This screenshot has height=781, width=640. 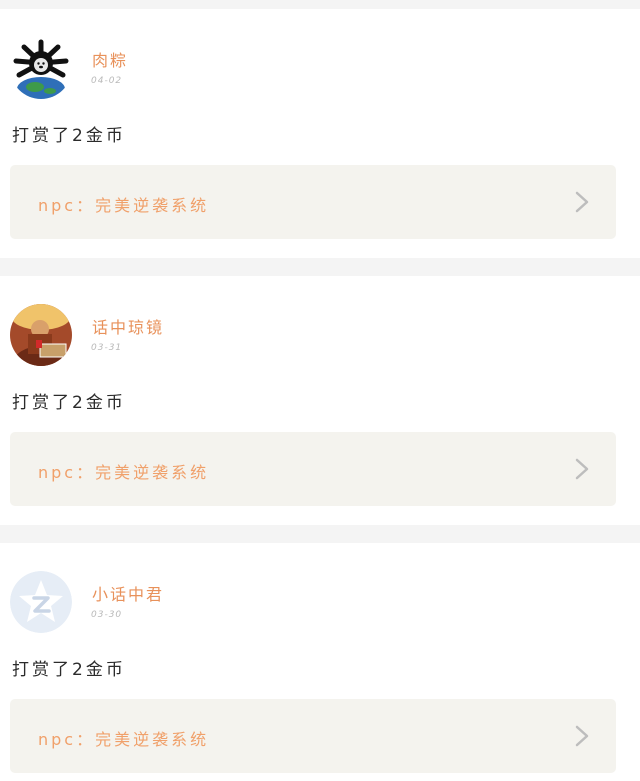 I want to click on monk-poster-avatar-icon, so click(x=41, y=335).